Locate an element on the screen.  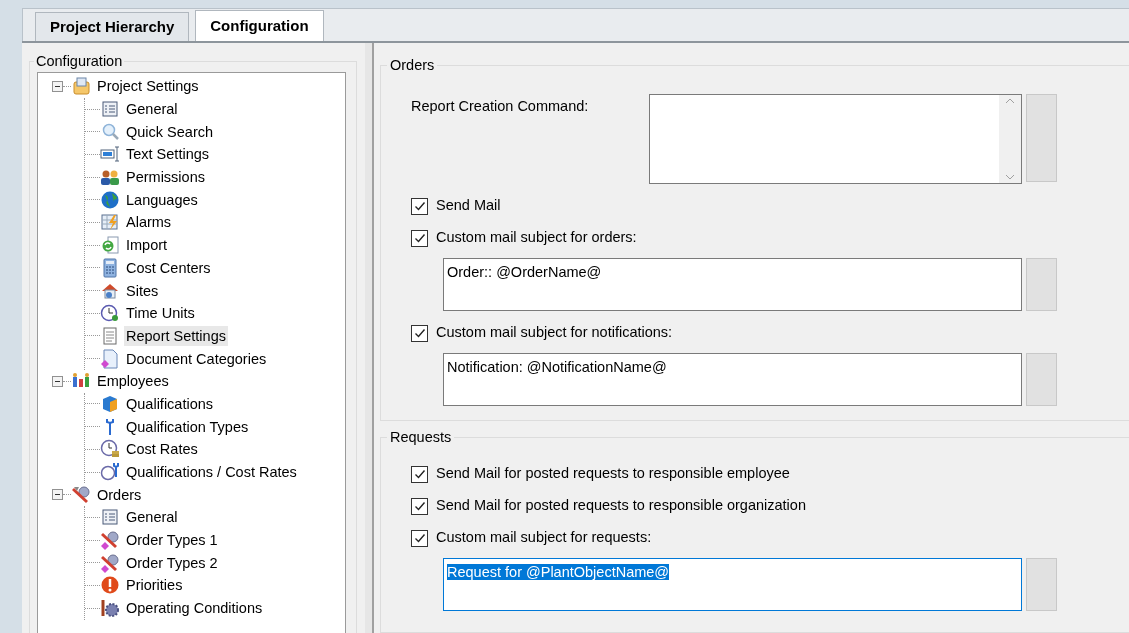
tab: Configuration is located at coordinates (259, 25).